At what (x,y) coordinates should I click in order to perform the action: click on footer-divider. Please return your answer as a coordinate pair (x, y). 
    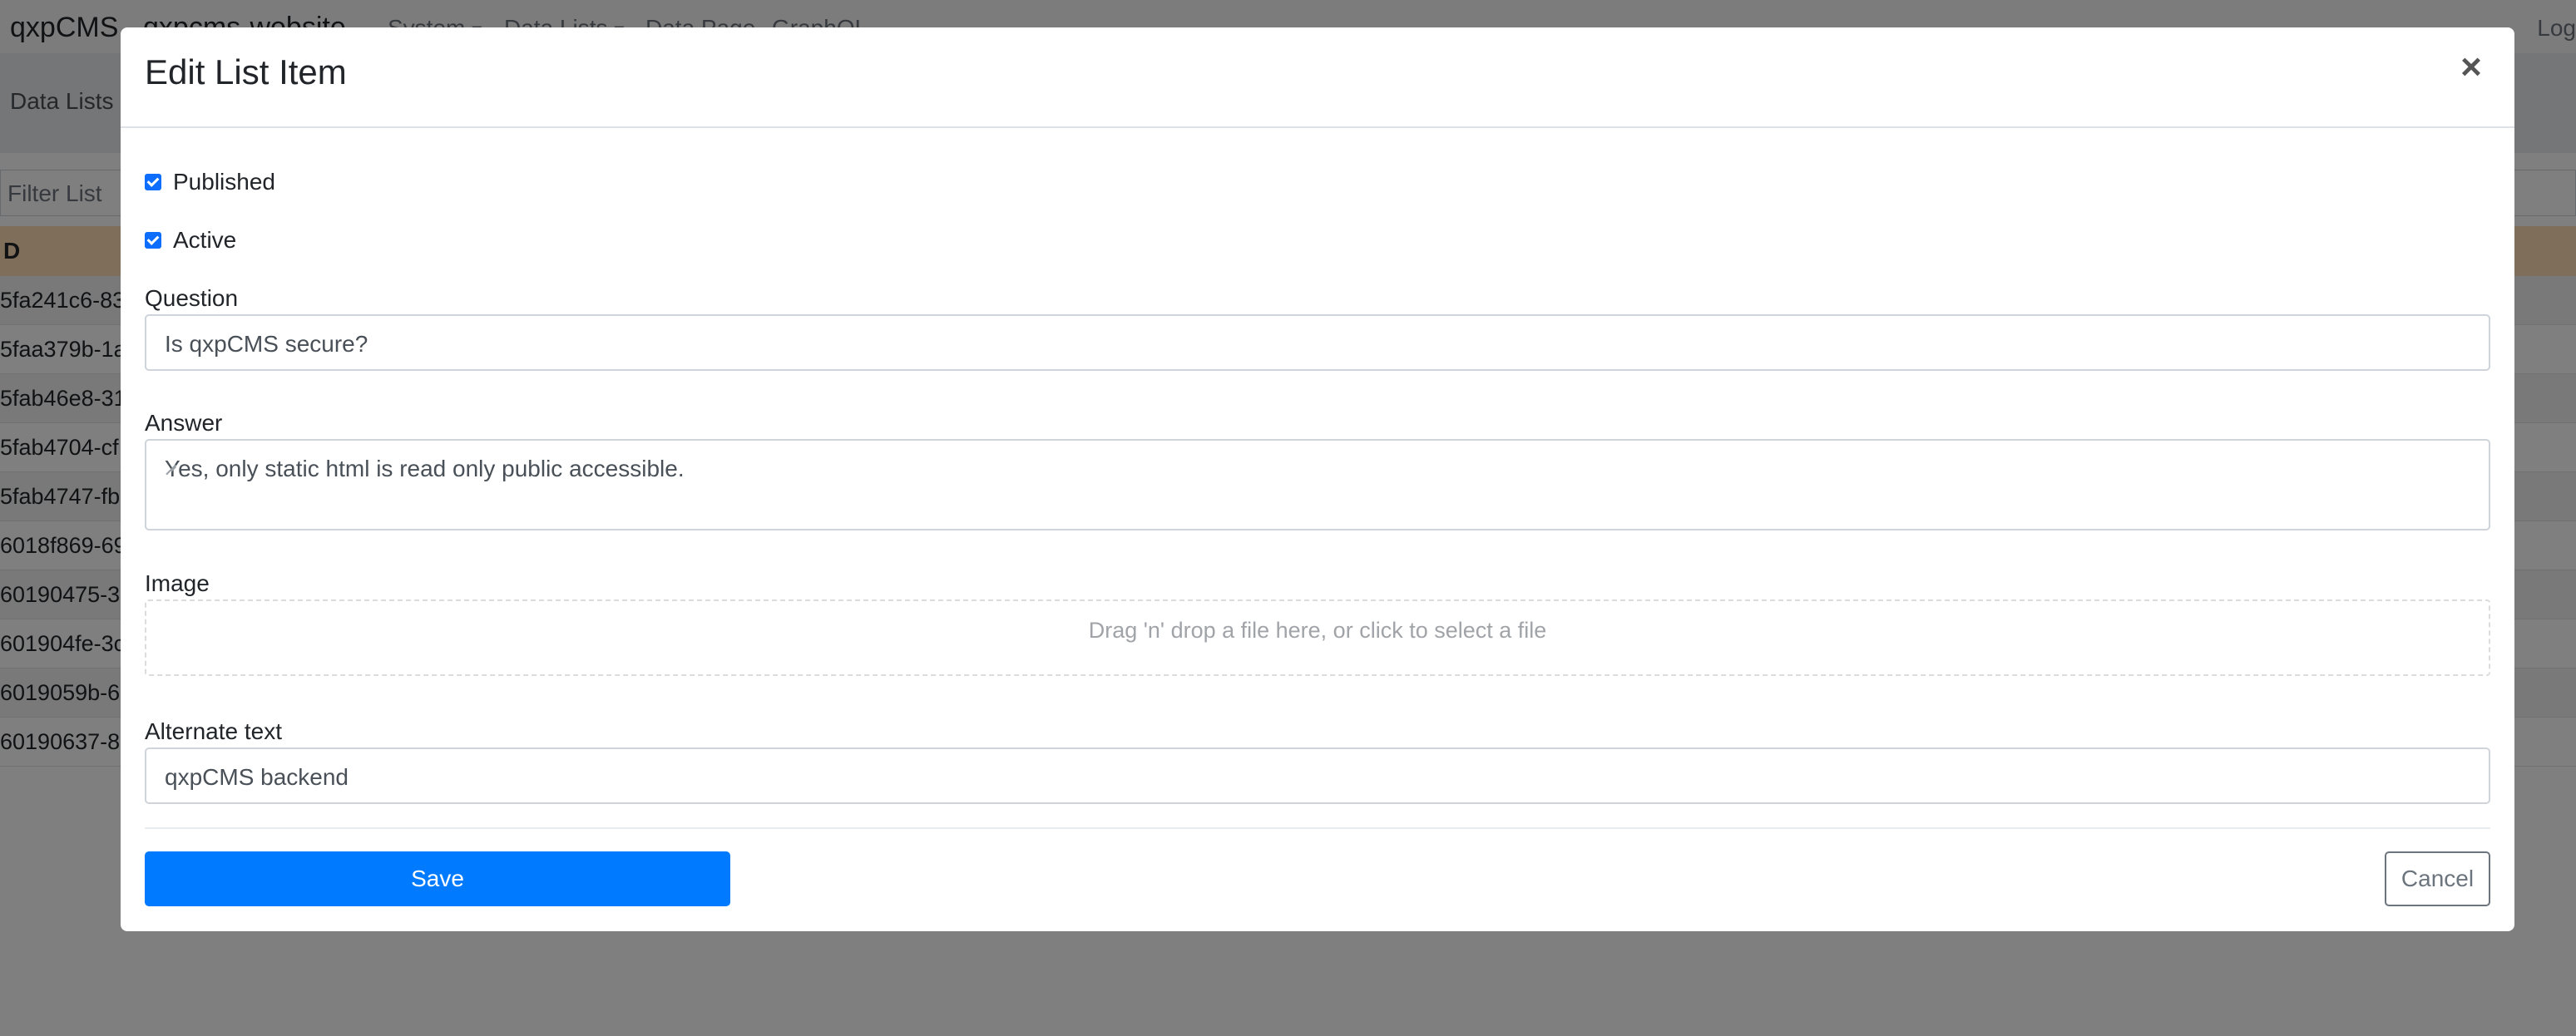
    Looking at the image, I should click on (1317, 828).